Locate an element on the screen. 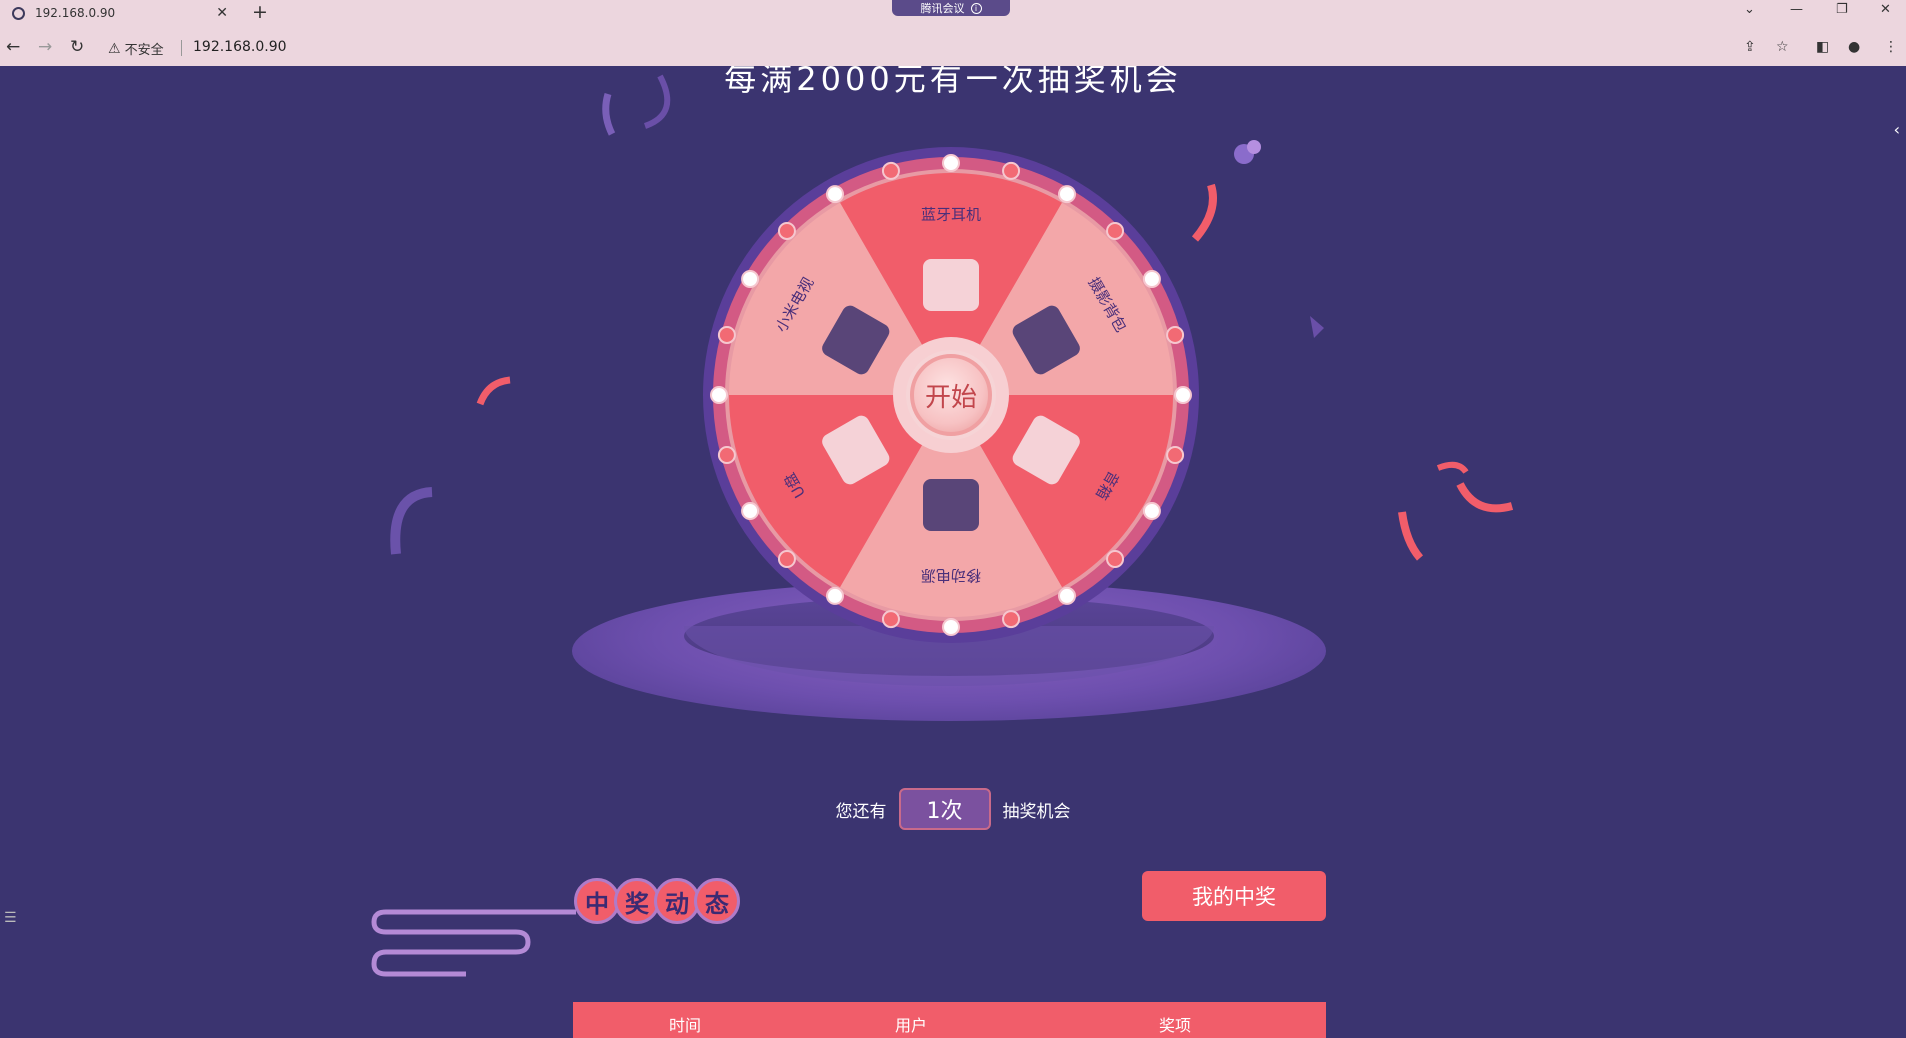 The width and height of the screenshot is (1906, 1038). meeting-indicator: 腾讯会议 i is located at coordinates (951, 8).